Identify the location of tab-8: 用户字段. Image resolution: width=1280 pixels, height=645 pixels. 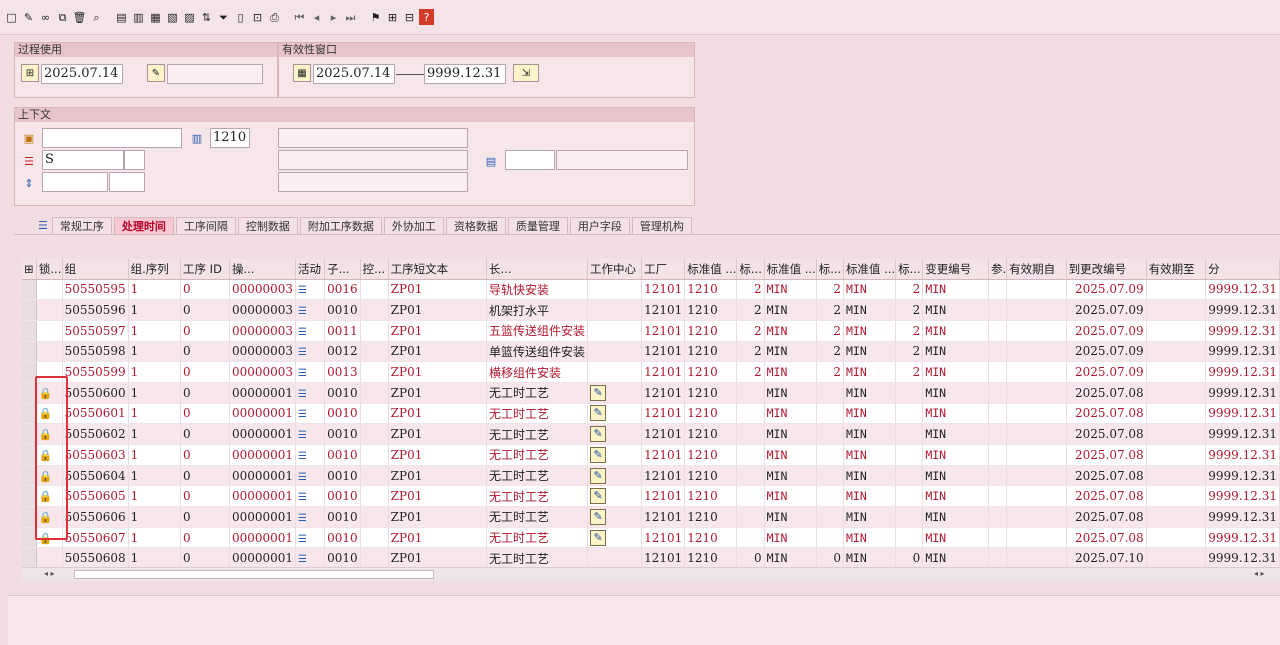
(599, 226).